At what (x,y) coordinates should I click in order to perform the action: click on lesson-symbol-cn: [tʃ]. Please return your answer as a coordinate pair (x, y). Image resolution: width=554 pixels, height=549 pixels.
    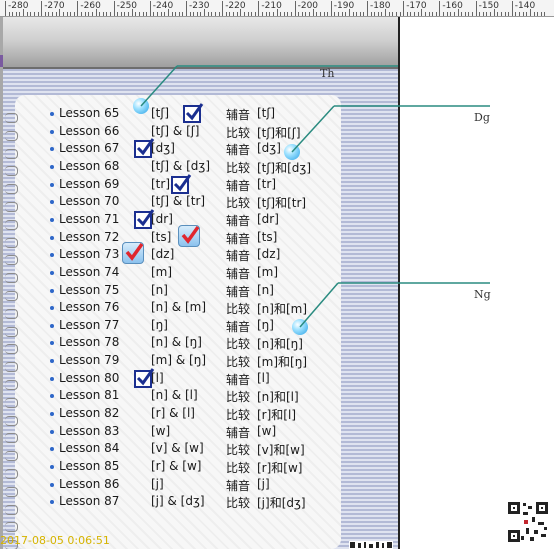
    Looking at the image, I should click on (266, 113).